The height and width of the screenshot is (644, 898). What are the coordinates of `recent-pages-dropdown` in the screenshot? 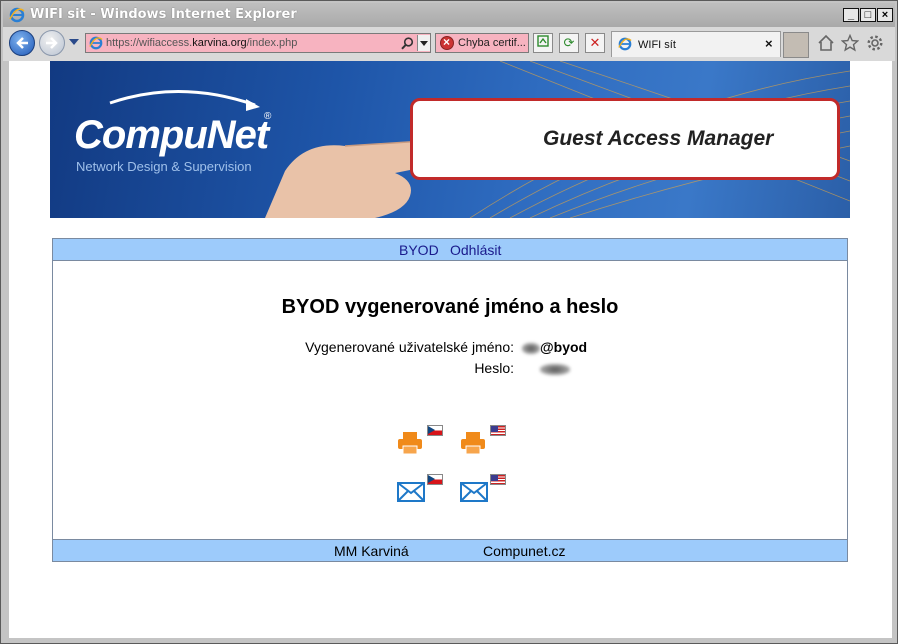 It's located at (74, 42).